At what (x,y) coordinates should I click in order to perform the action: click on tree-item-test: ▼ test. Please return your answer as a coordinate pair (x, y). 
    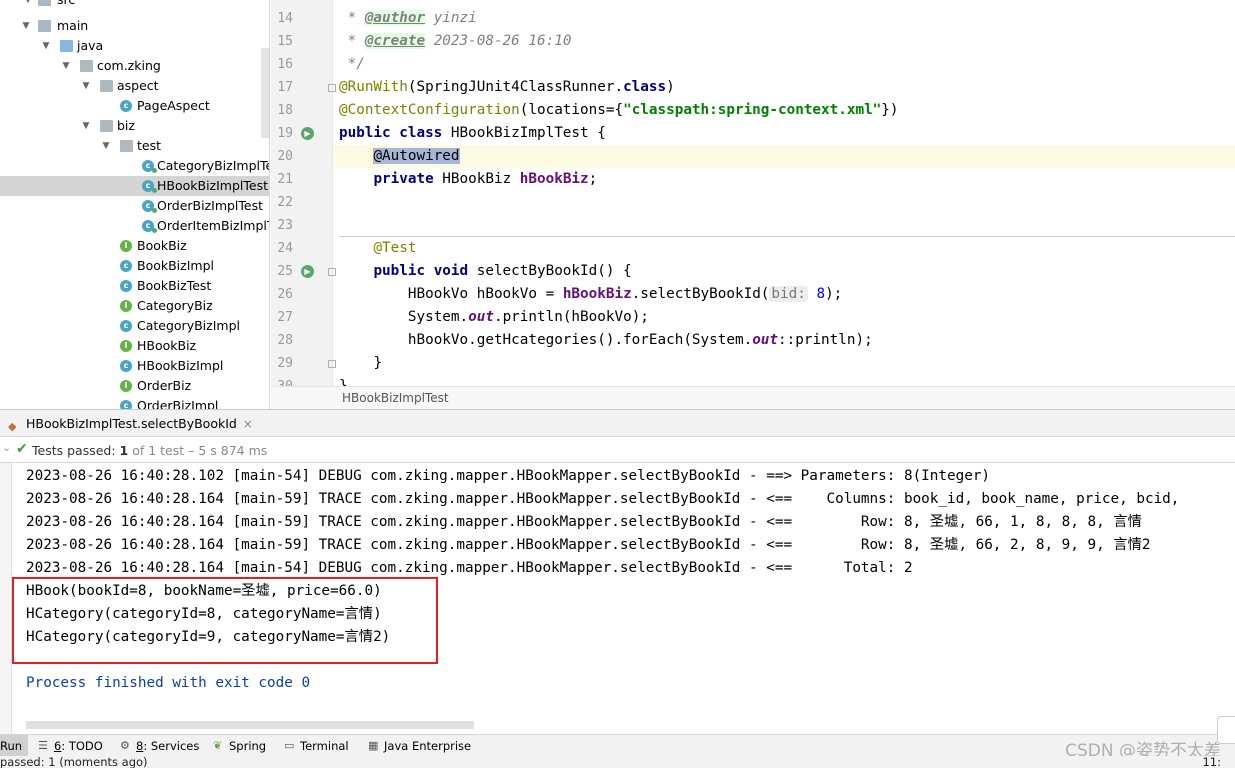
    Looking at the image, I should click on (134, 146).